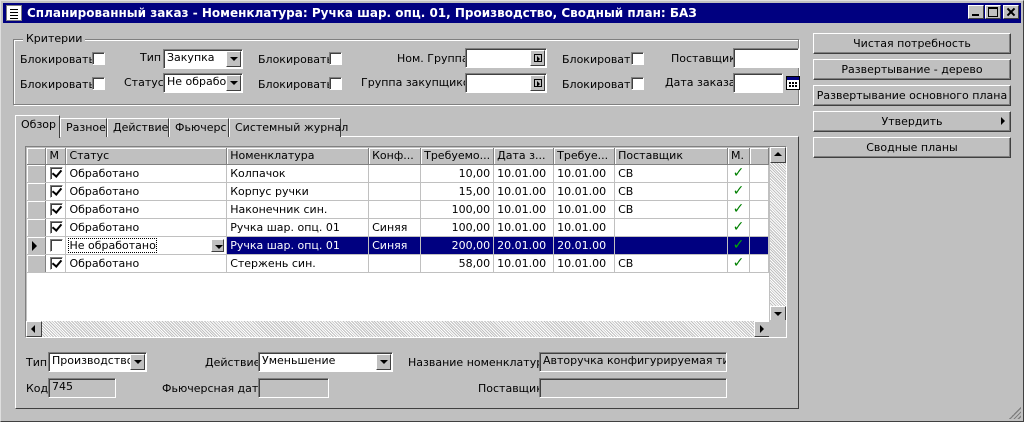 Image resolution: width=1024 pixels, height=422 pixels. Describe the element at coordinates (537, 83) in the screenshot. I see `lookup-icon` at that location.